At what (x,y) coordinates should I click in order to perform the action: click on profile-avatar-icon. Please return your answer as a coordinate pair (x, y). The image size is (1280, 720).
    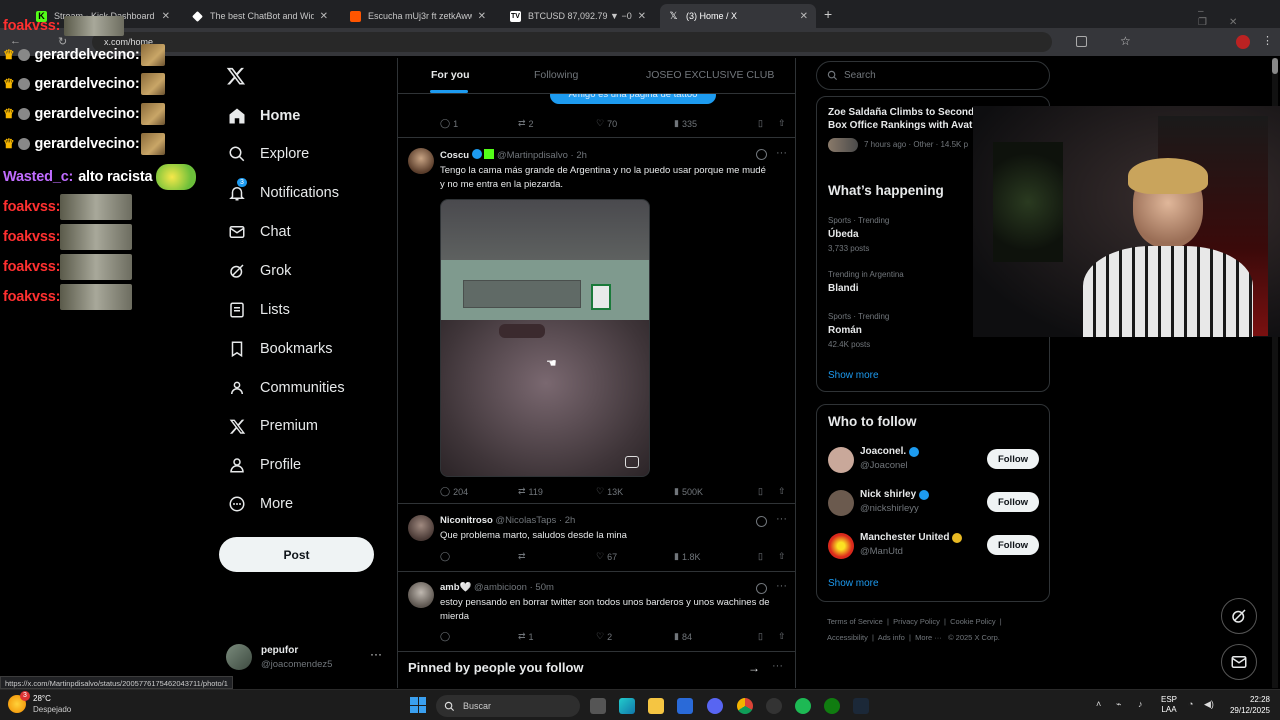
    Looking at the image, I should click on (1243, 42).